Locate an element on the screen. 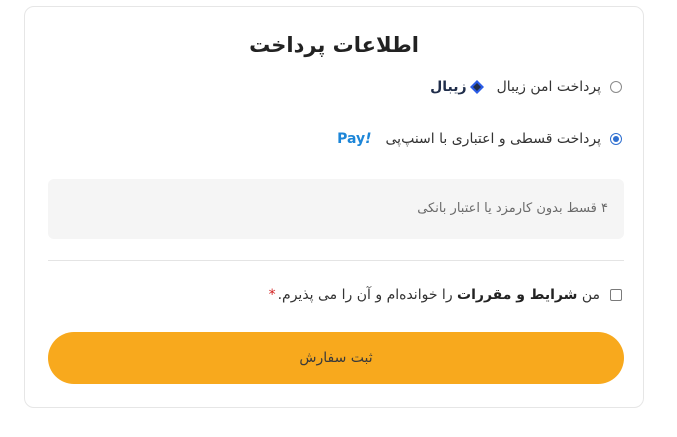 The width and height of the screenshot is (677, 437). terms-suffix: را خوانده‌ام و آن را می پذیرم. is located at coordinates (367, 295).